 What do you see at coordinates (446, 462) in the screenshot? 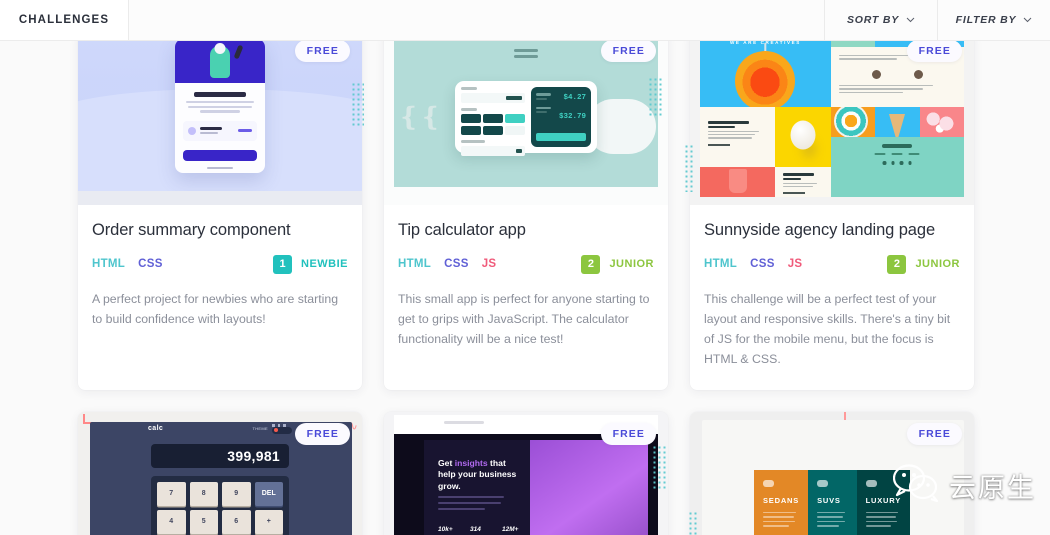
I see `preview-heading-a: Get` at bounding box center [446, 462].